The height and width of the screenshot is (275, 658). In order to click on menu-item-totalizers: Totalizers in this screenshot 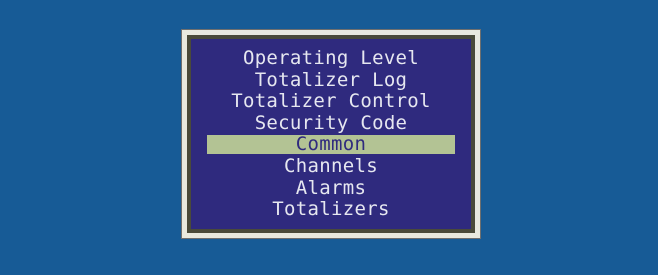, I will do `click(331, 210)`.